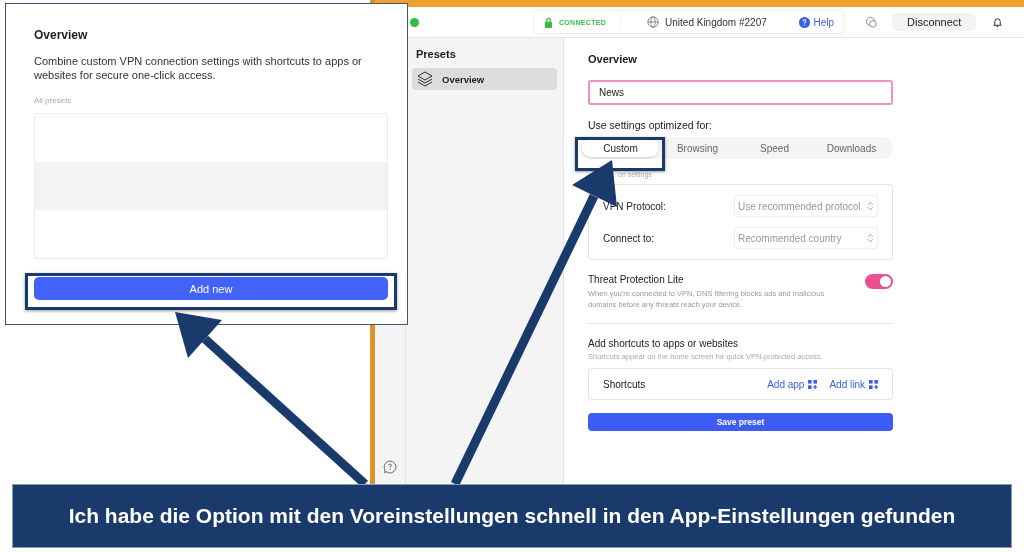 The image size is (1024, 552). I want to click on save-preset-button: Save preset, so click(740, 422).